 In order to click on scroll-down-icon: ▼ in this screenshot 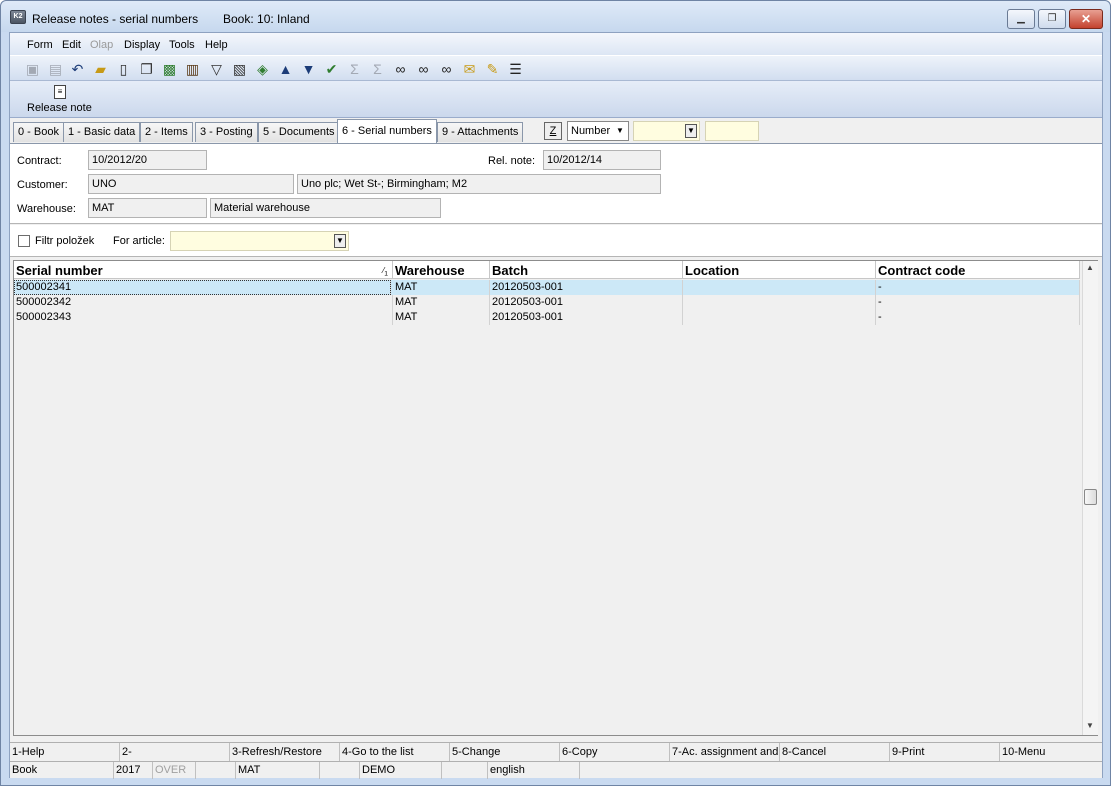, I will do `click(1090, 725)`.